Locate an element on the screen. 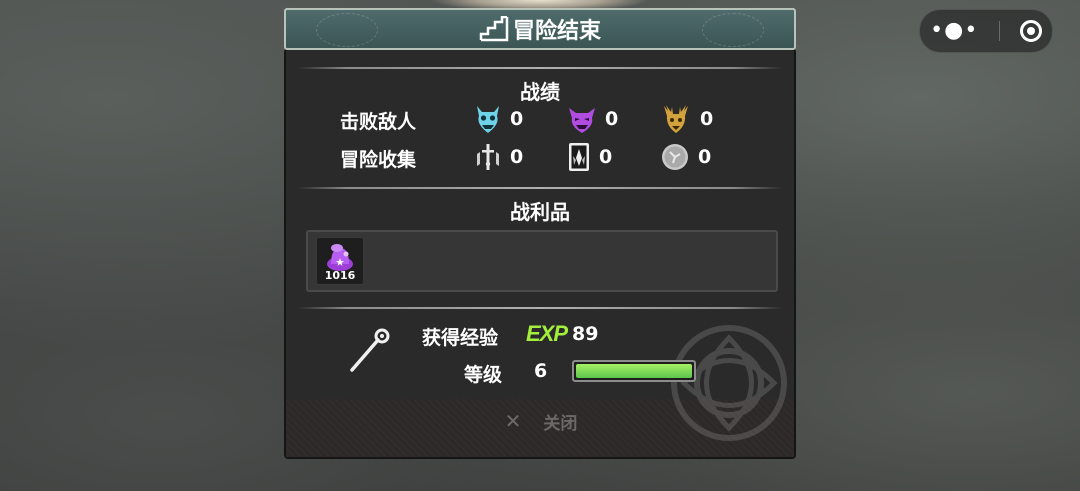  level-value: 6 is located at coordinates (541, 371).